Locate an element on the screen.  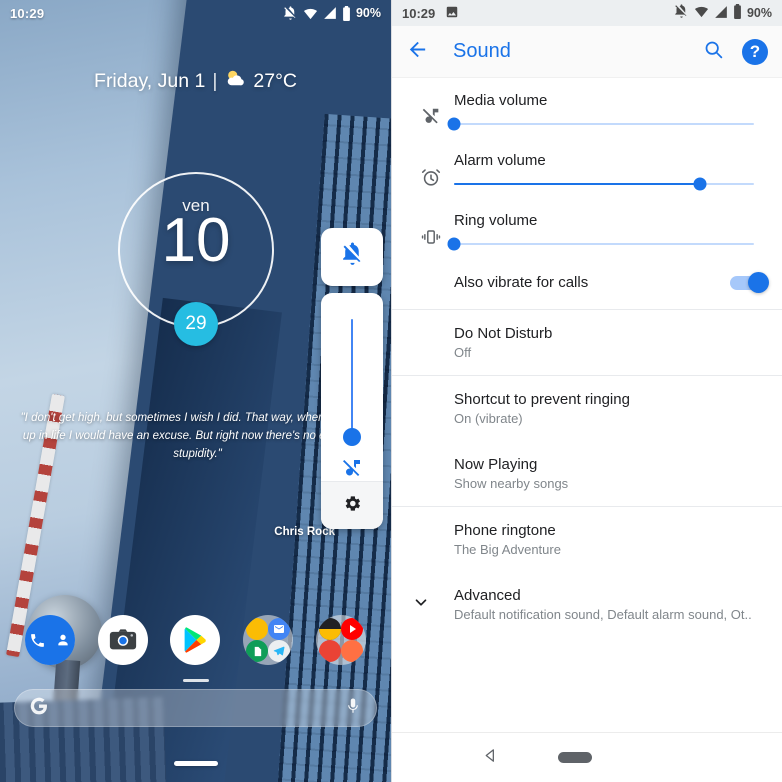
battery-percent-label: 90% is located at coordinates (368, 13).